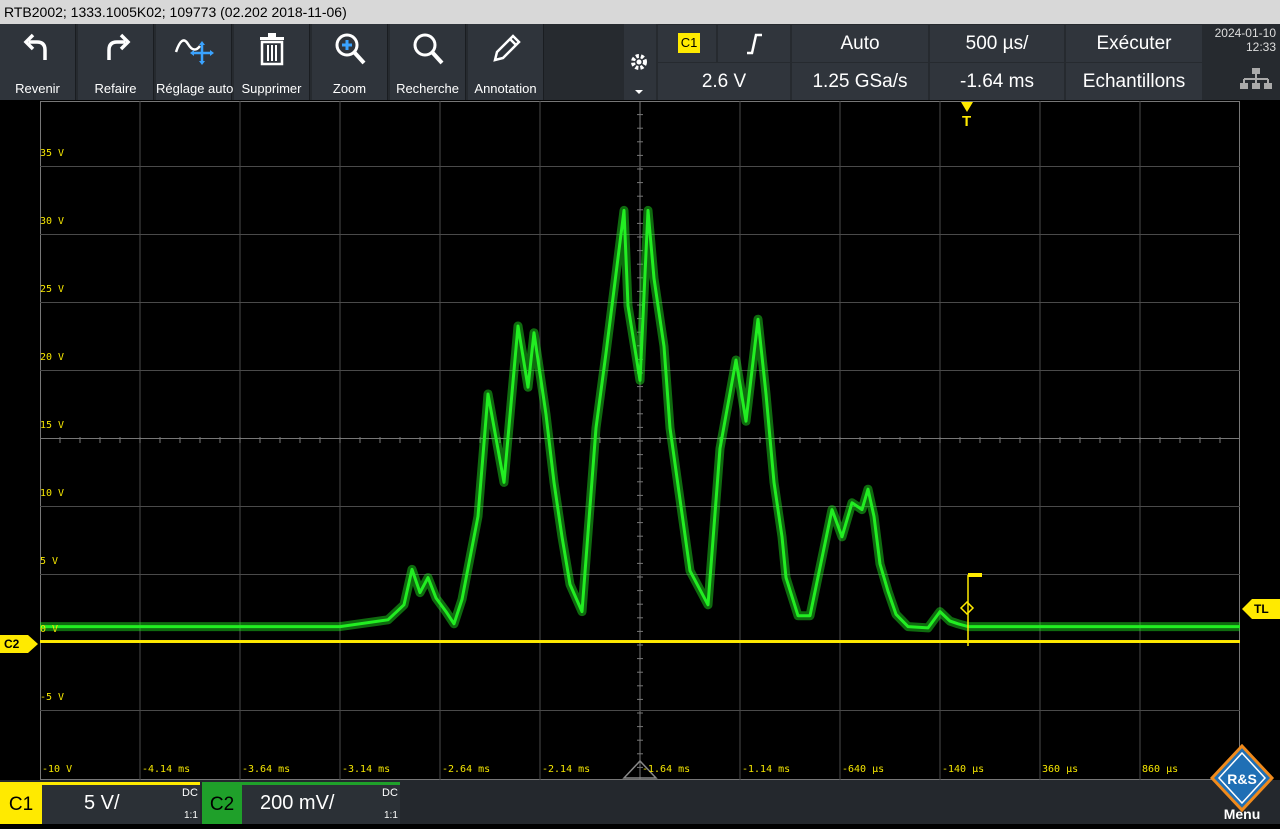 The width and height of the screenshot is (1280, 829). Describe the element at coordinates (52, 493) in the screenshot. I see `y-tick-label: 10 V` at that location.